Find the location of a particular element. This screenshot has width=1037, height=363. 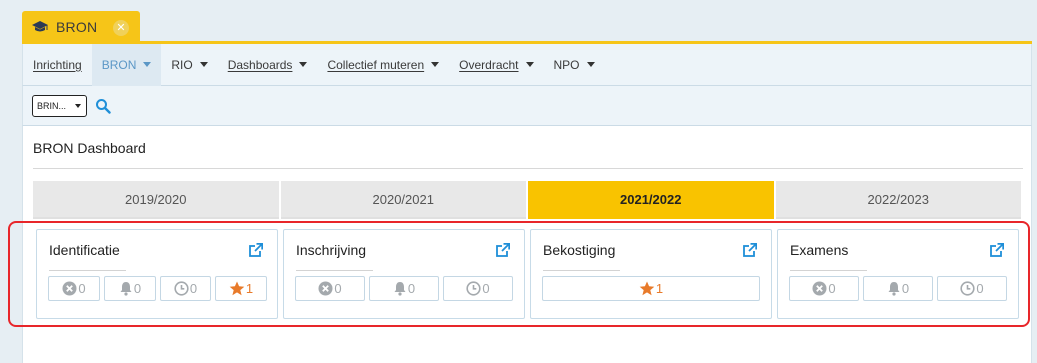

menu-item-npo: NPO is located at coordinates (574, 65).